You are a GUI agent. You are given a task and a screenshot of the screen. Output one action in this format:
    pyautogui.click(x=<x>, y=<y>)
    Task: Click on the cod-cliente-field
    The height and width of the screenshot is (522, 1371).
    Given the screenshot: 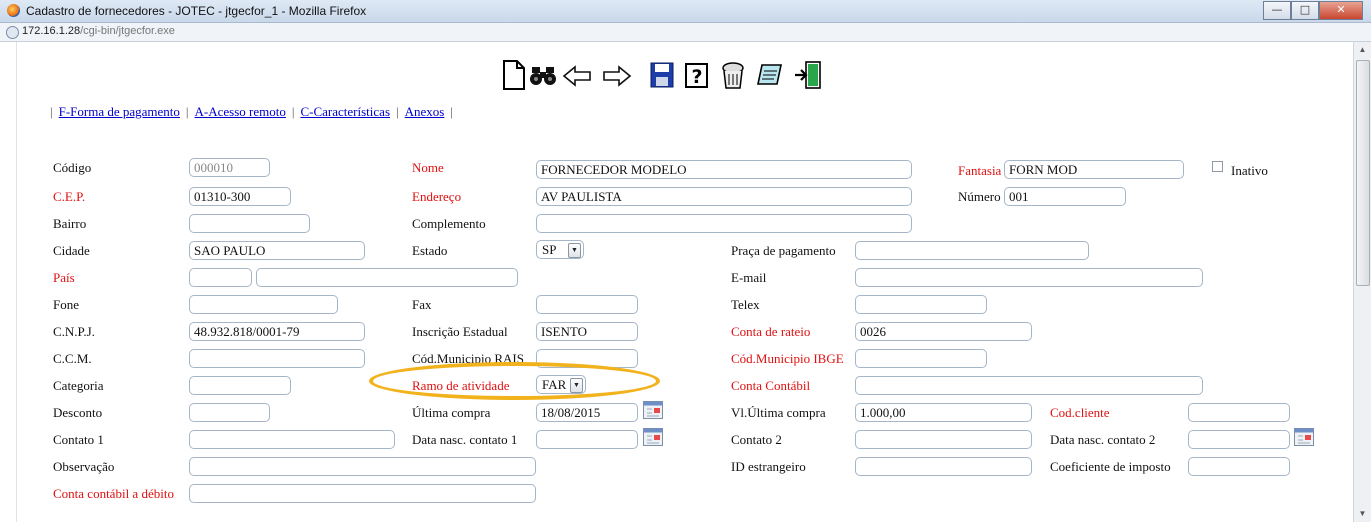 What is the action you would take?
    pyautogui.click(x=1239, y=412)
    